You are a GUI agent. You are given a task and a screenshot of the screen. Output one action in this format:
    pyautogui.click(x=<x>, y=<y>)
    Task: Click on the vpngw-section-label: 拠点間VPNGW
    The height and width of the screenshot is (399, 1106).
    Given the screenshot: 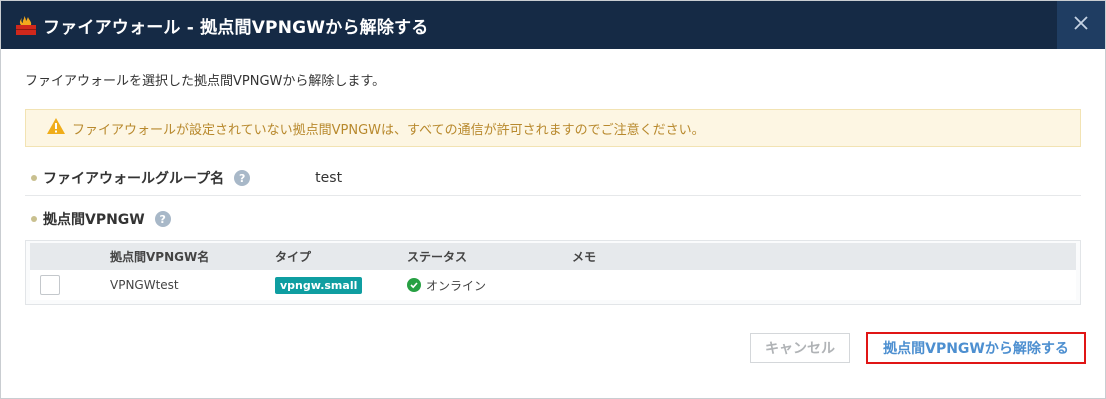 What is the action you would take?
    pyautogui.click(x=94, y=220)
    